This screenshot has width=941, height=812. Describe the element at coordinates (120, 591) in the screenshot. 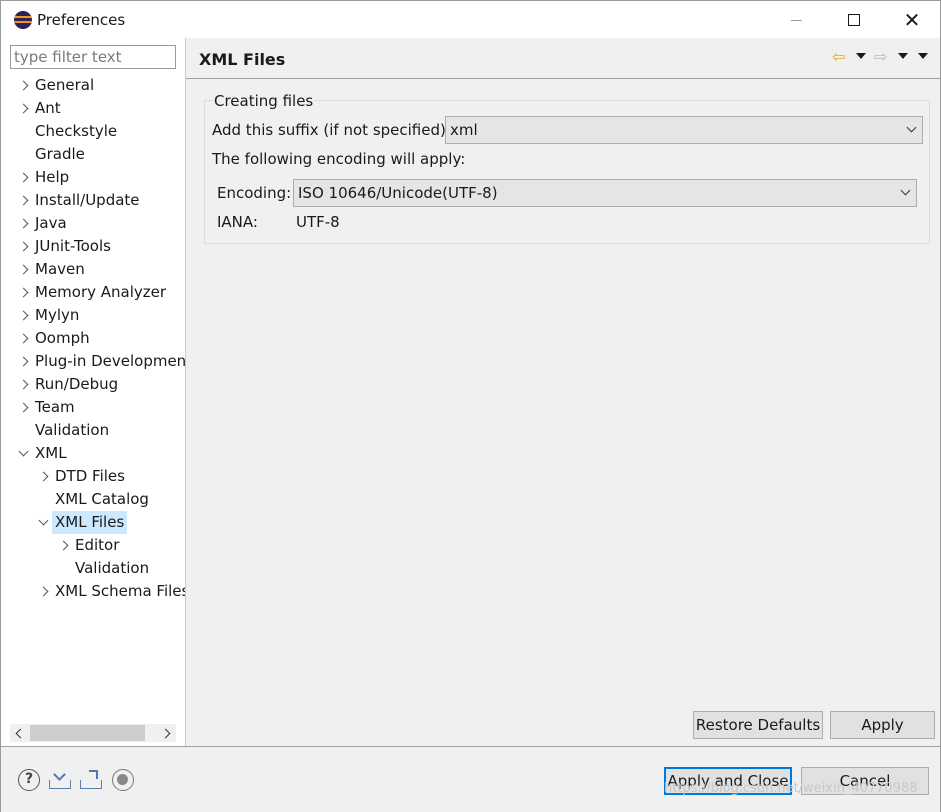

I see `tree-item-label: XML Schema Files` at that location.